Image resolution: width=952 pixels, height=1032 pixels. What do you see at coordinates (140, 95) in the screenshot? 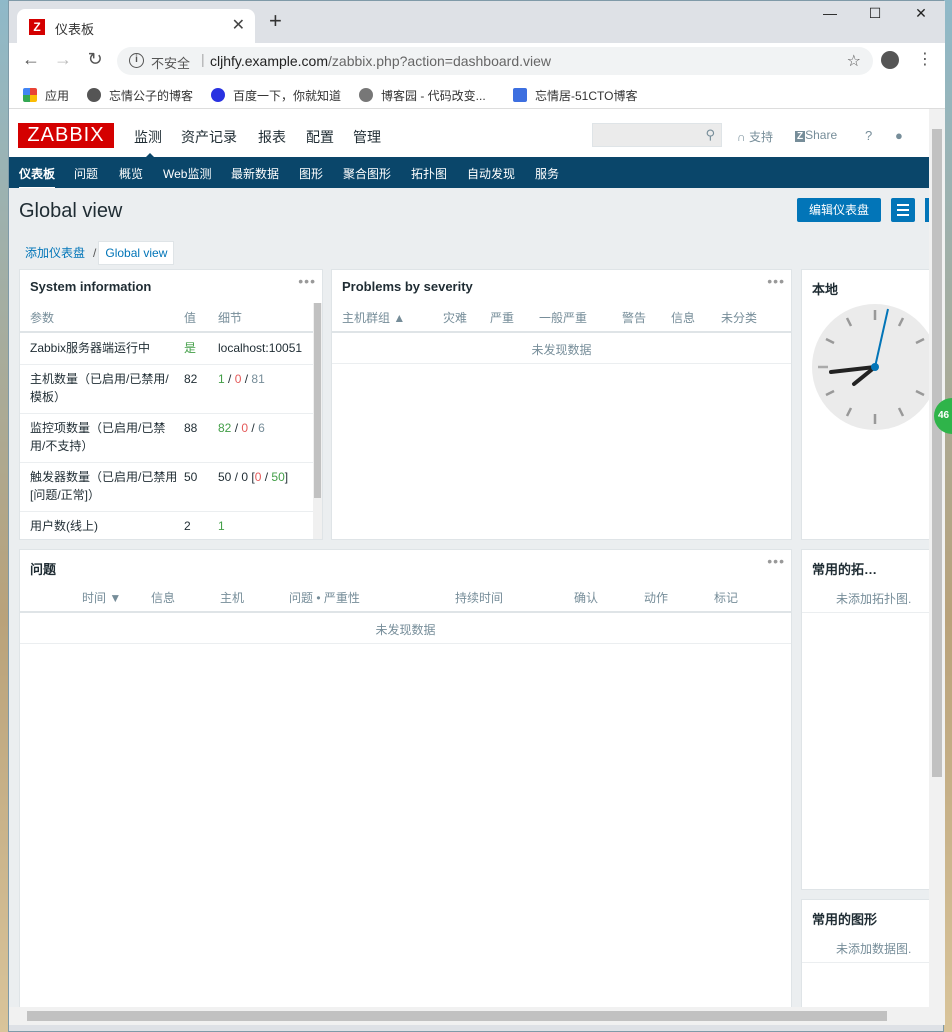
I see `bookmark-blog: 忘情公子的博客` at bounding box center [140, 95].